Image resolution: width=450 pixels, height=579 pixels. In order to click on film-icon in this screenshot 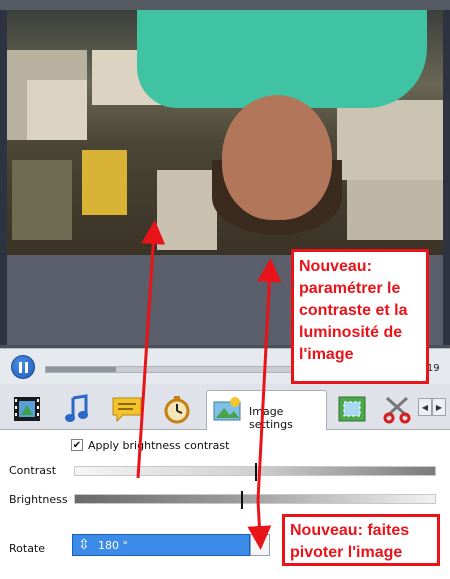, I will do `click(27, 409)`.